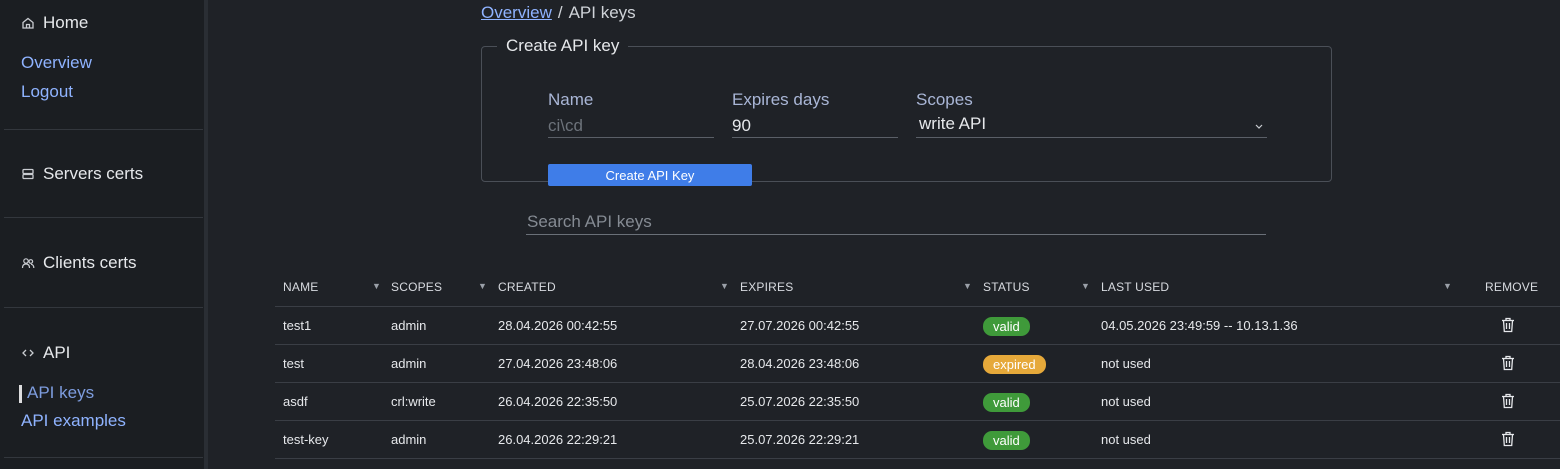 This screenshot has height=469, width=1560. Describe the element at coordinates (571, 99) in the screenshot. I see `name-label: Name` at that location.